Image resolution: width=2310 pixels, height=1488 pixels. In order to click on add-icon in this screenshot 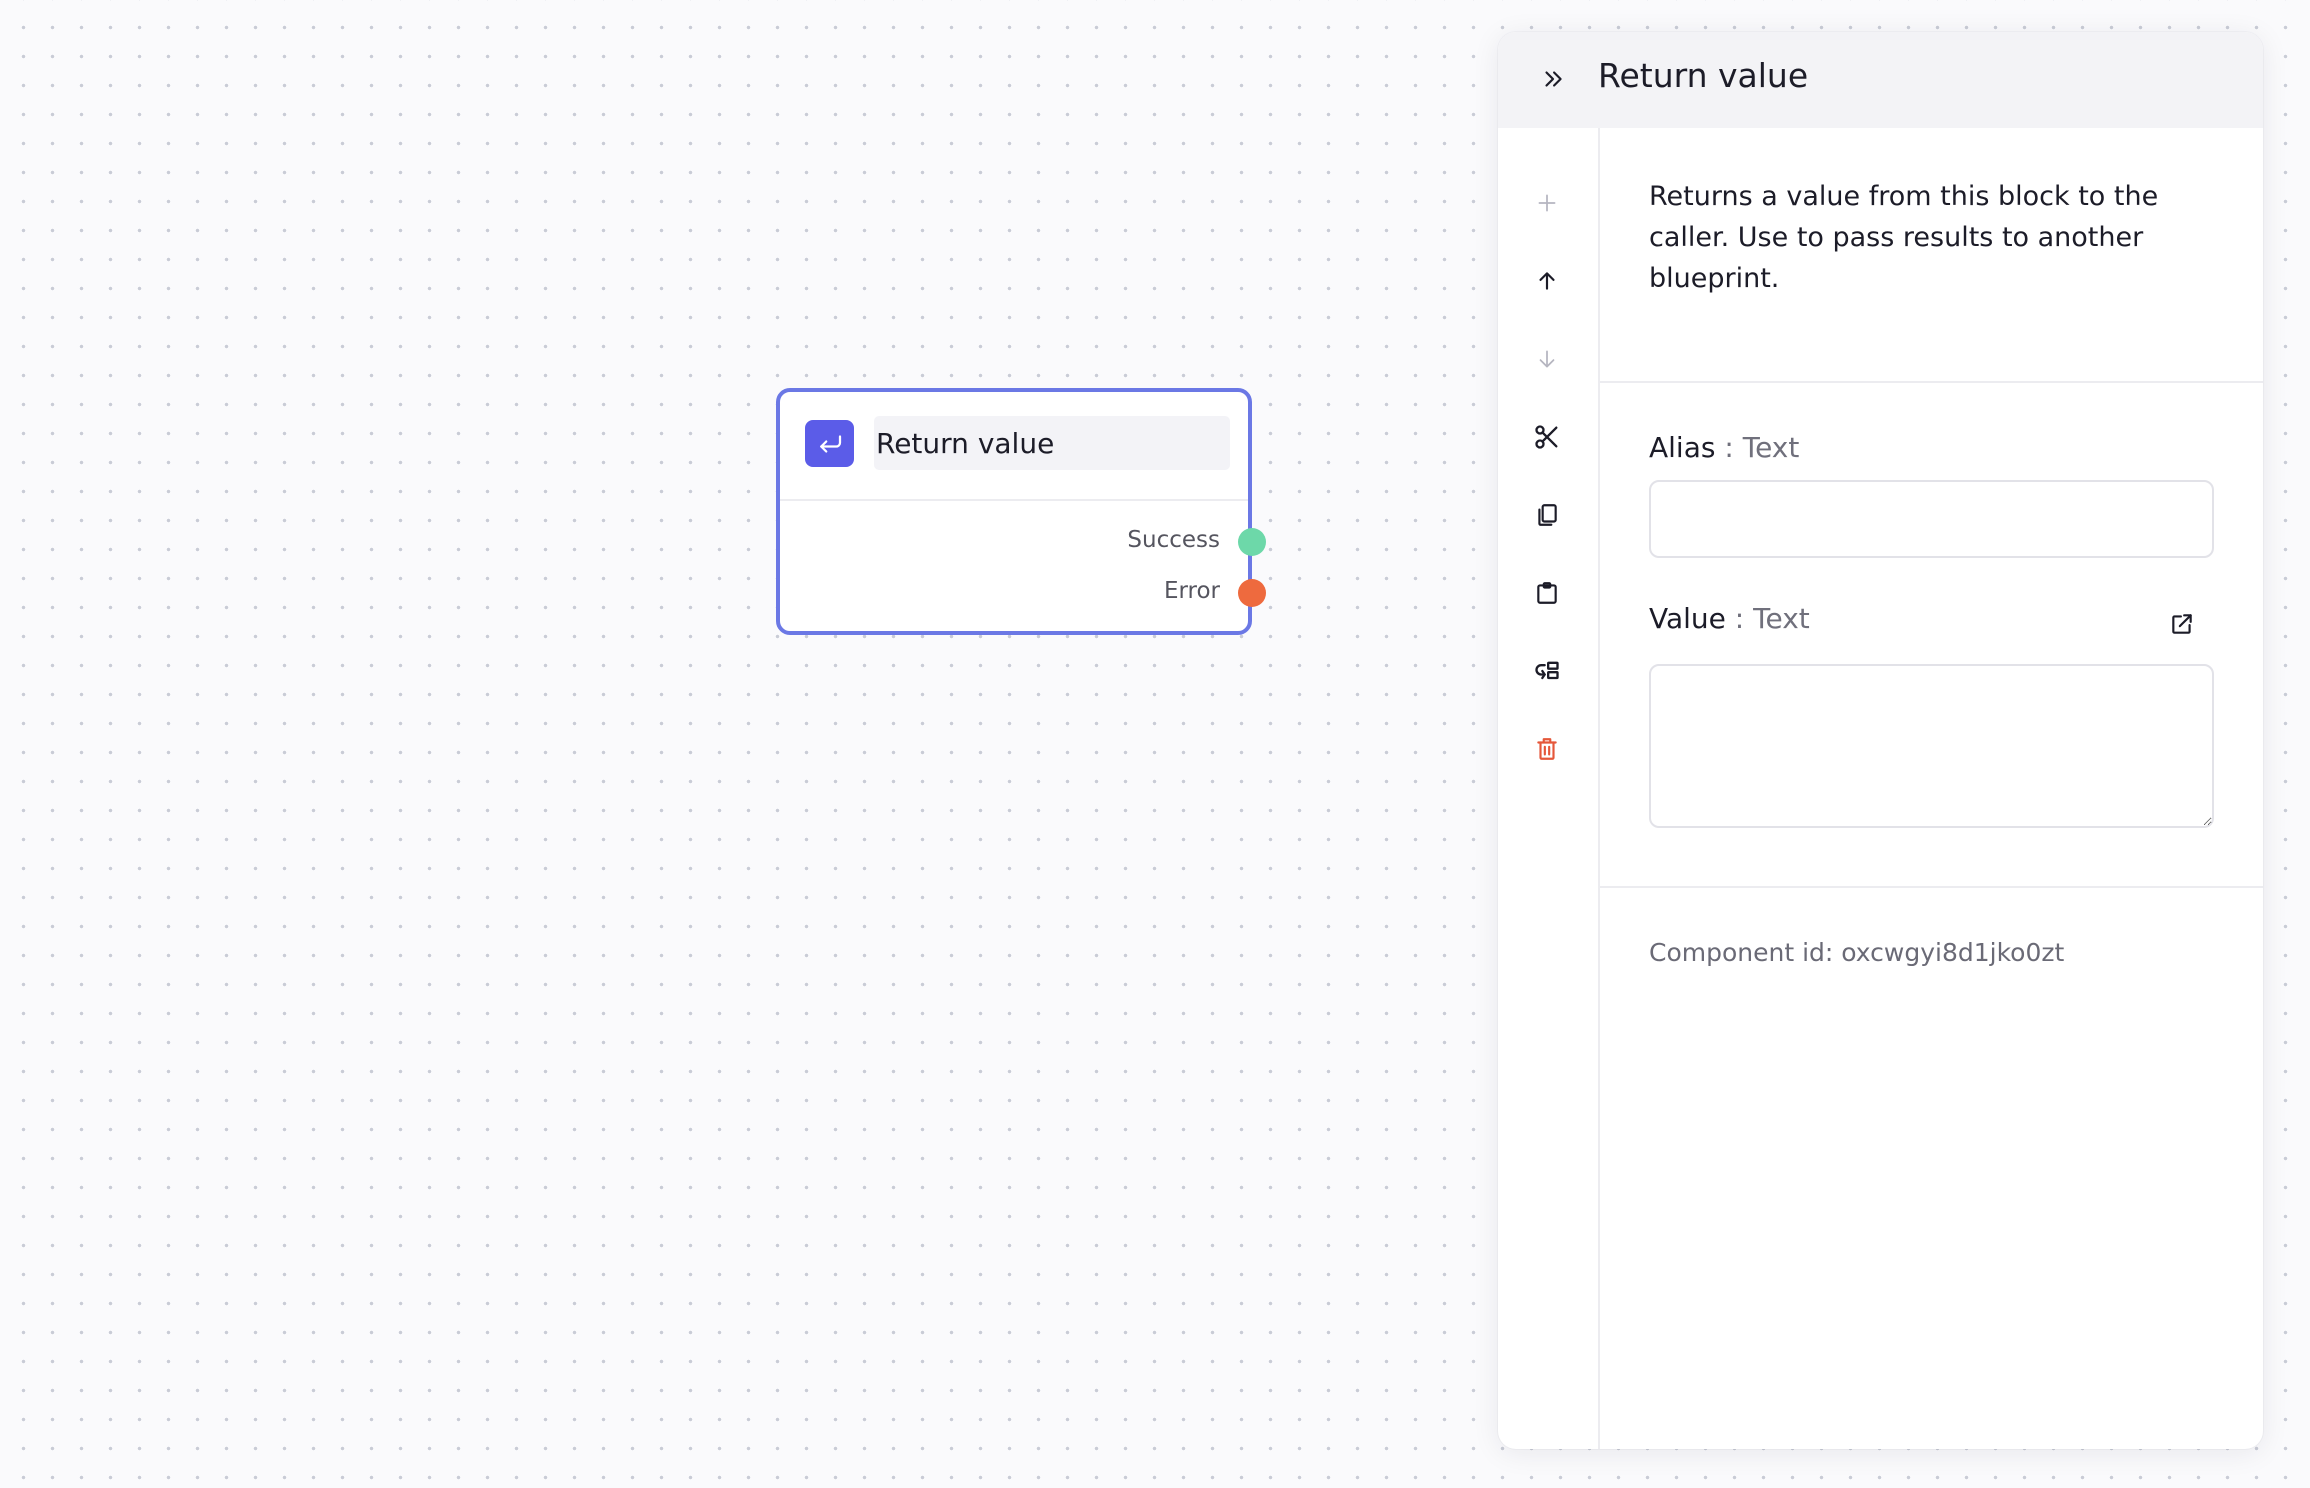, I will do `click(1547, 203)`.